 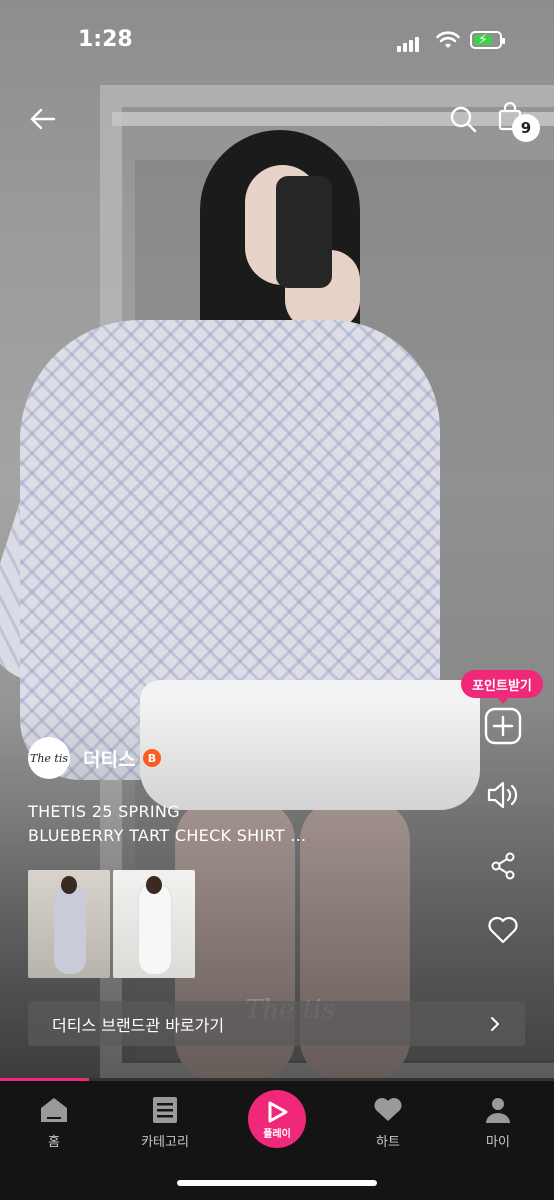 I want to click on status-time: 1:28, so click(x=105, y=39).